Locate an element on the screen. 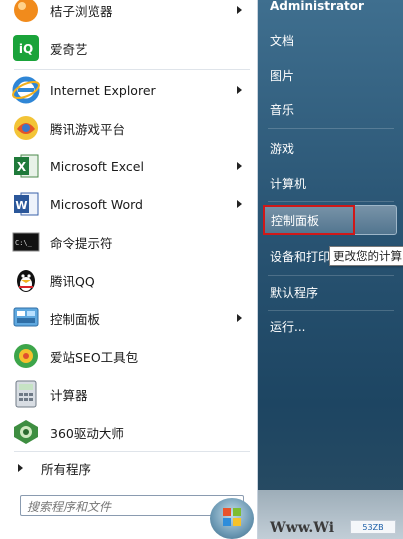  games-link: 游戏 is located at coordinates (329, 148).